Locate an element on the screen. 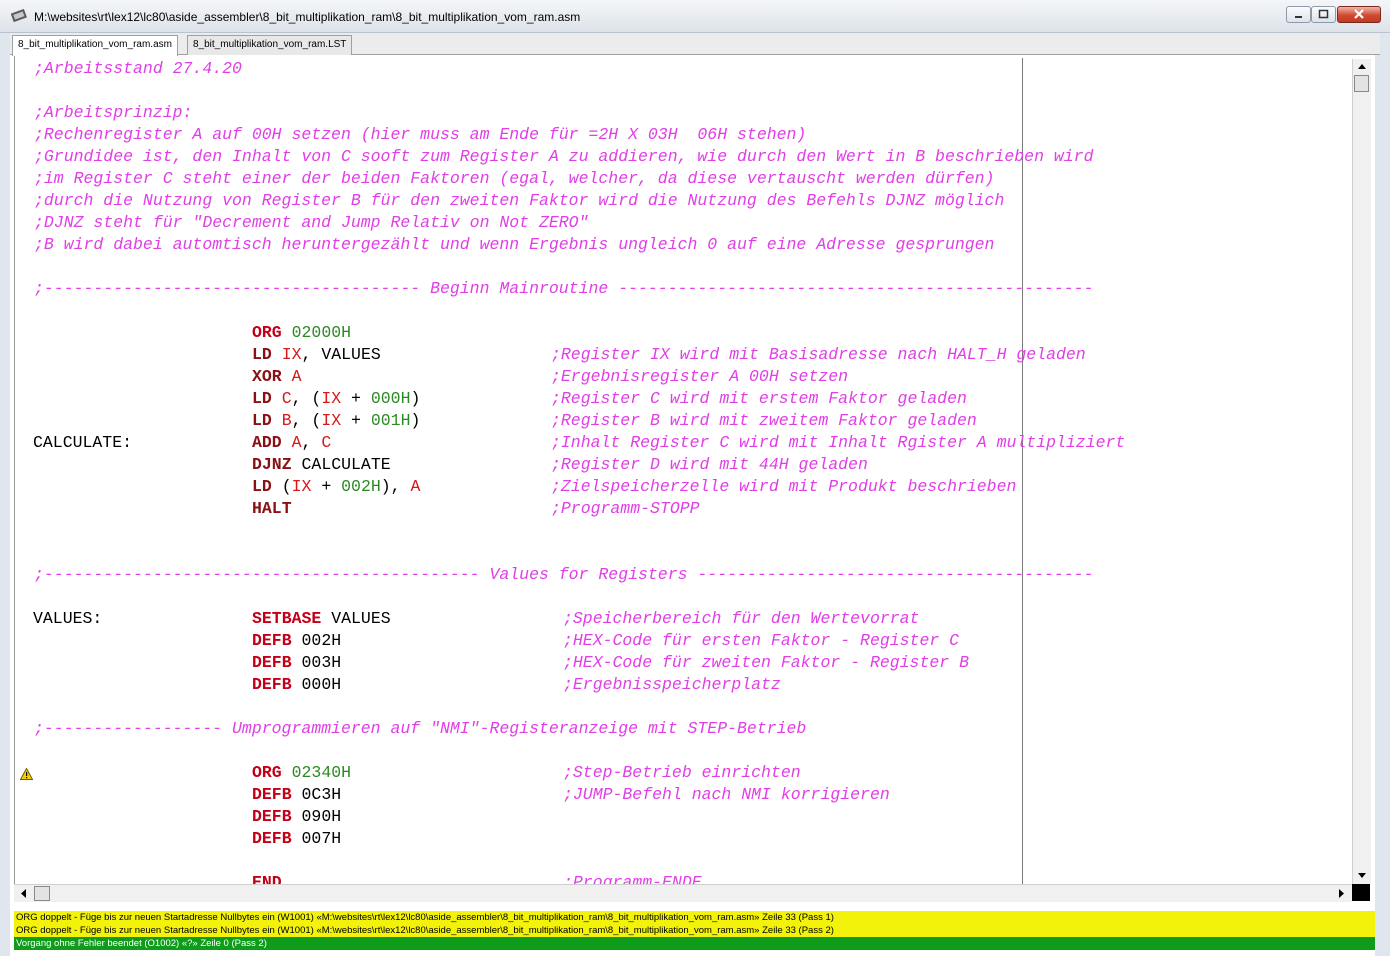 The width and height of the screenshot is (1390, 956). mnemonic: END is located at coordinates (267, 878).